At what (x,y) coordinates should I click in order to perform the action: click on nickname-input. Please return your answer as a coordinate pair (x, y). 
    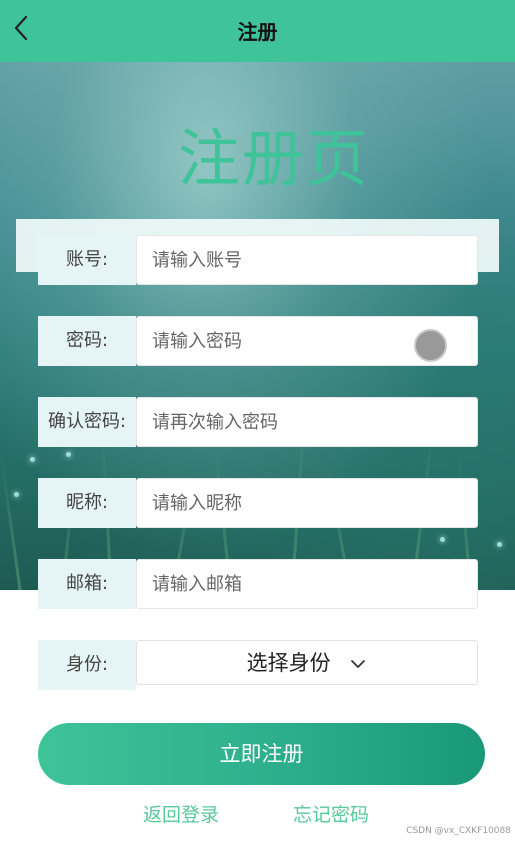
    Looking at the image, I should click on (307, 503).